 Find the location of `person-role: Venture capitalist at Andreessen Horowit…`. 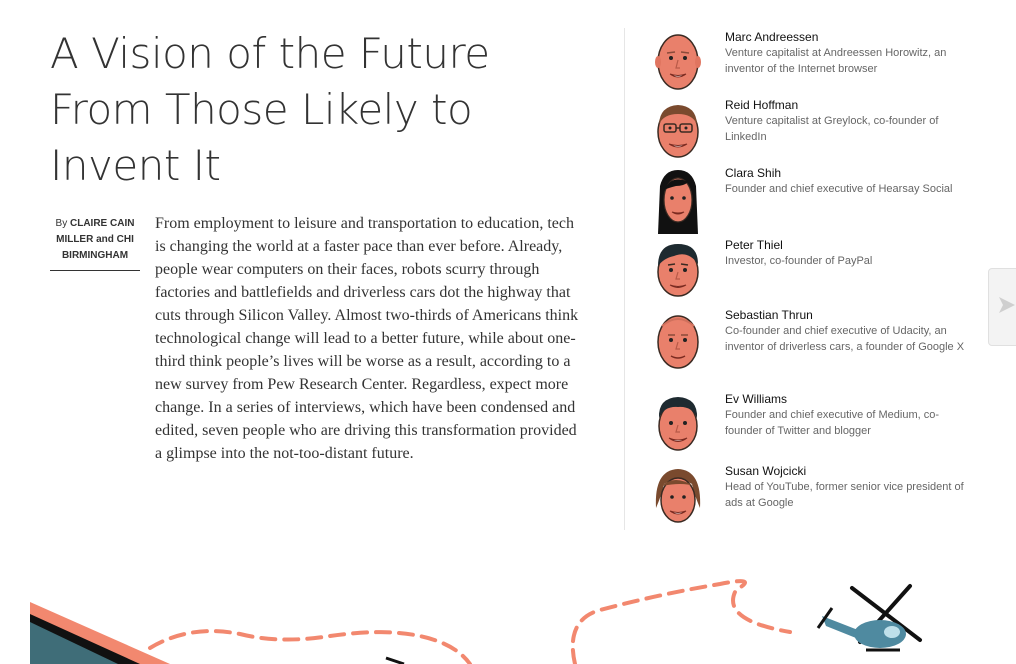

person-role: Venture capitalist at Andreessen Horowit… is located at coordinates (836, 61).